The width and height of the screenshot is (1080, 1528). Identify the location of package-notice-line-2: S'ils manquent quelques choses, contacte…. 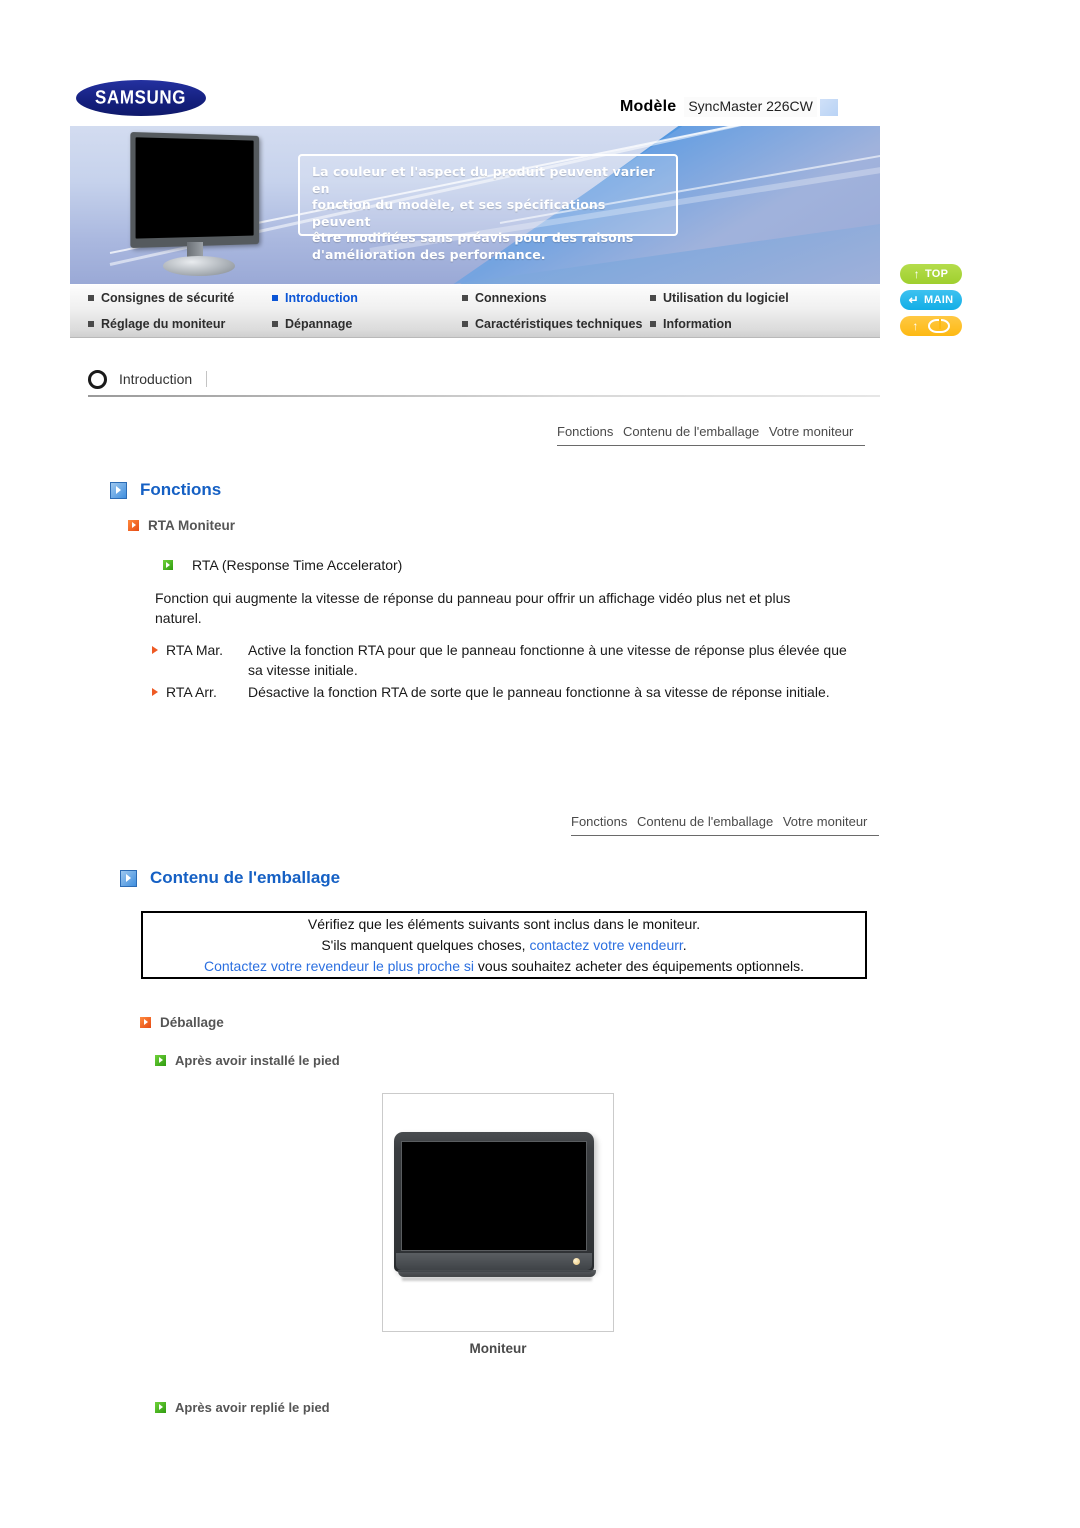
(503, 945).